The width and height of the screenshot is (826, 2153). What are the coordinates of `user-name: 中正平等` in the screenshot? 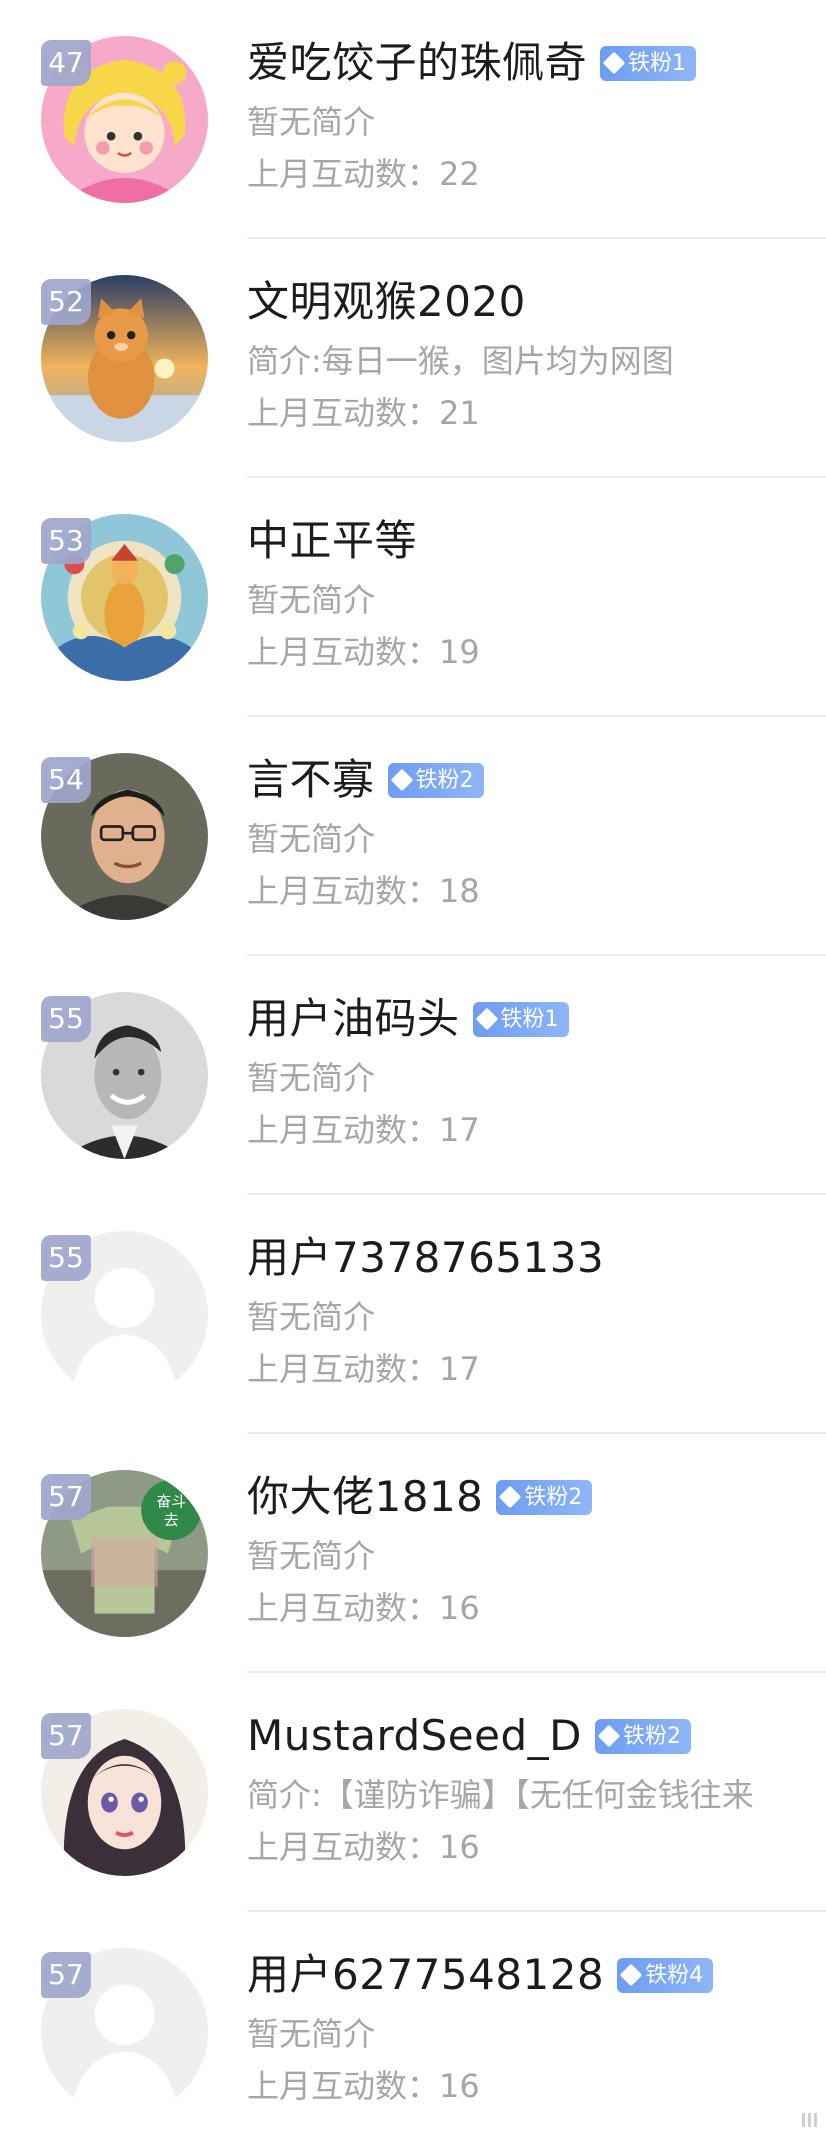 It's located at (332, 541).